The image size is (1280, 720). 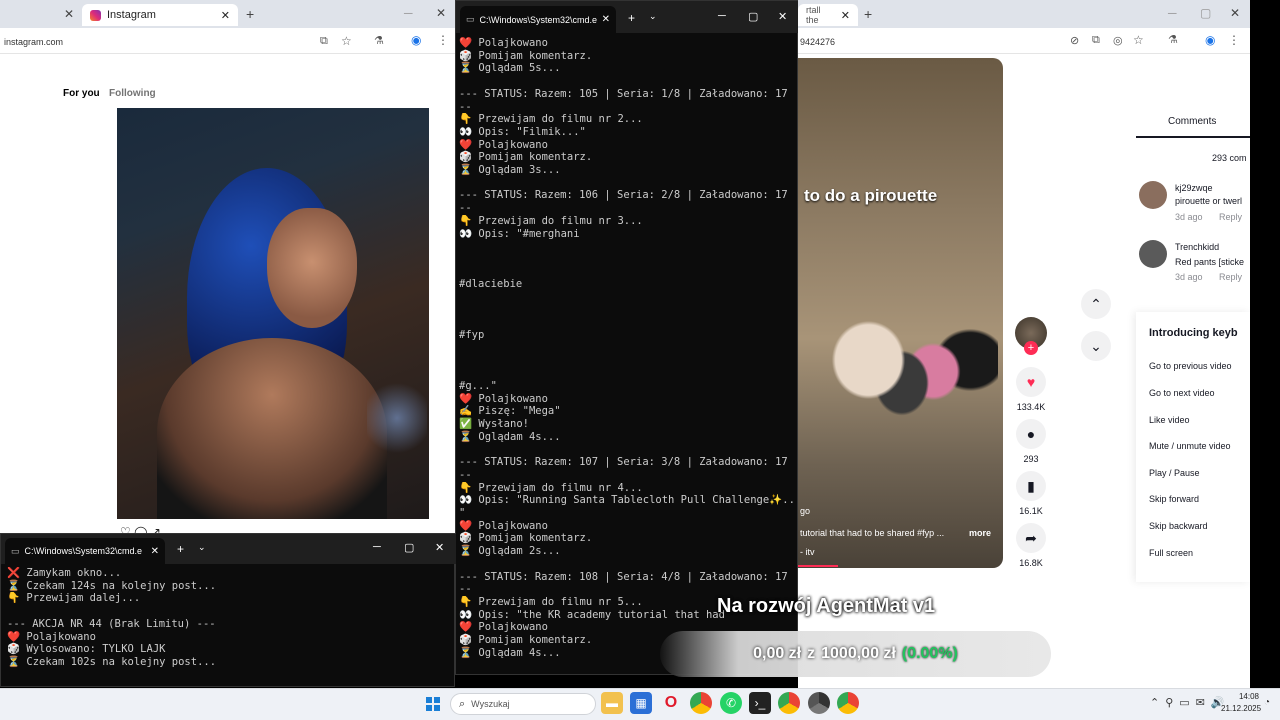 I want to click on post-image, so click(x=273, y=313).